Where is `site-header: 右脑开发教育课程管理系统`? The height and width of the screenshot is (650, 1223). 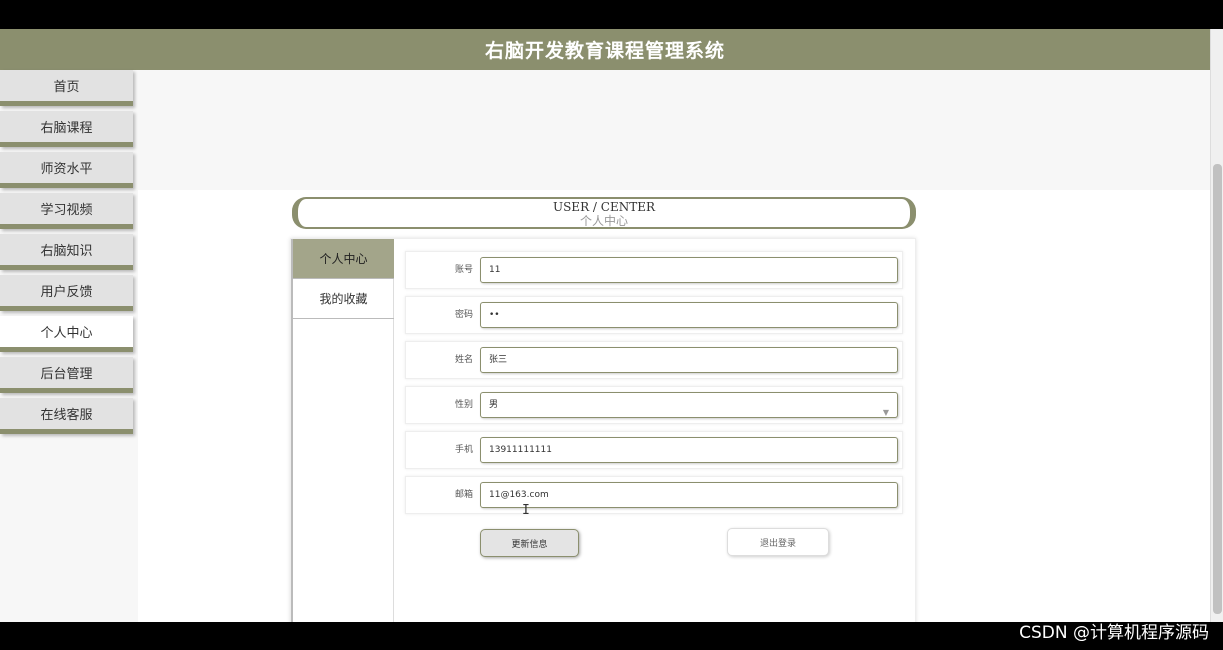 site-header: 右脑开发教育课程管理系统 is located at coordinates (605, 49).